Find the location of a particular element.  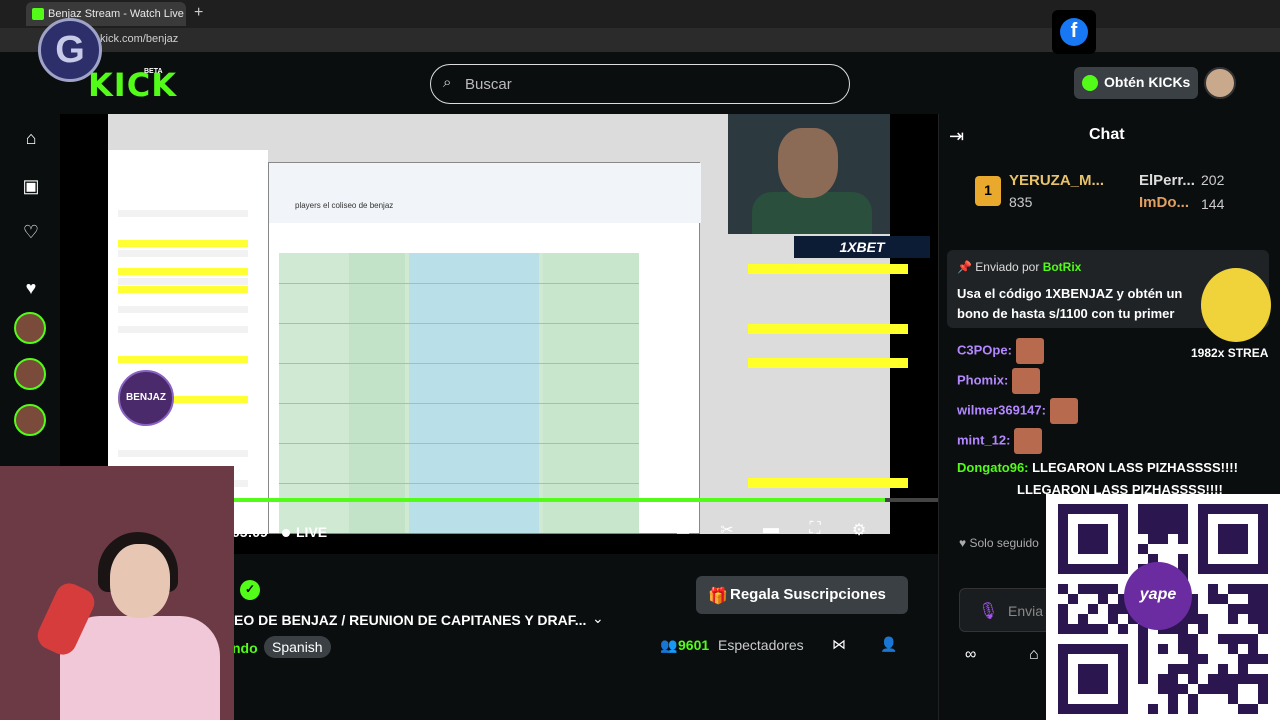

follow-user-icon: 👤 is located at coordinates (888, 644).